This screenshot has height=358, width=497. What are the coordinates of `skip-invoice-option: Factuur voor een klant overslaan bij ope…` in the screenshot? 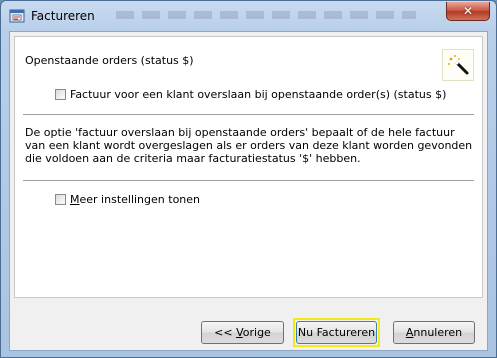 It's located at (250, 94).